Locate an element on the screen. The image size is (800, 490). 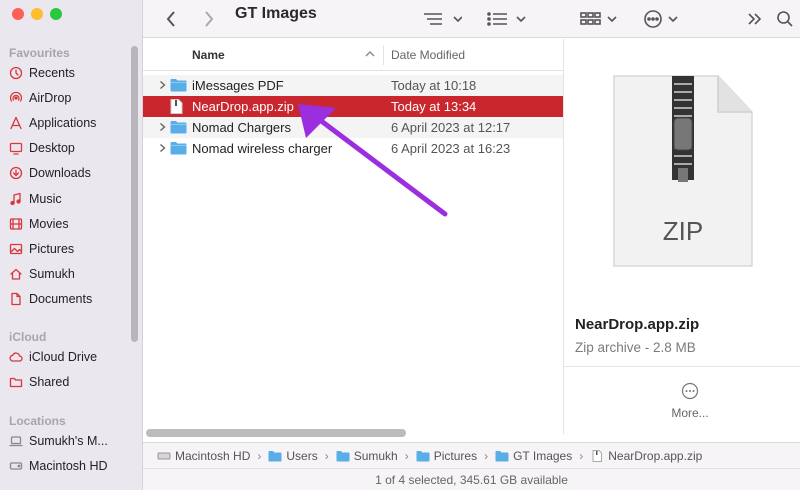
column-header: Name Date Modified is located at coordinates (353, 55).